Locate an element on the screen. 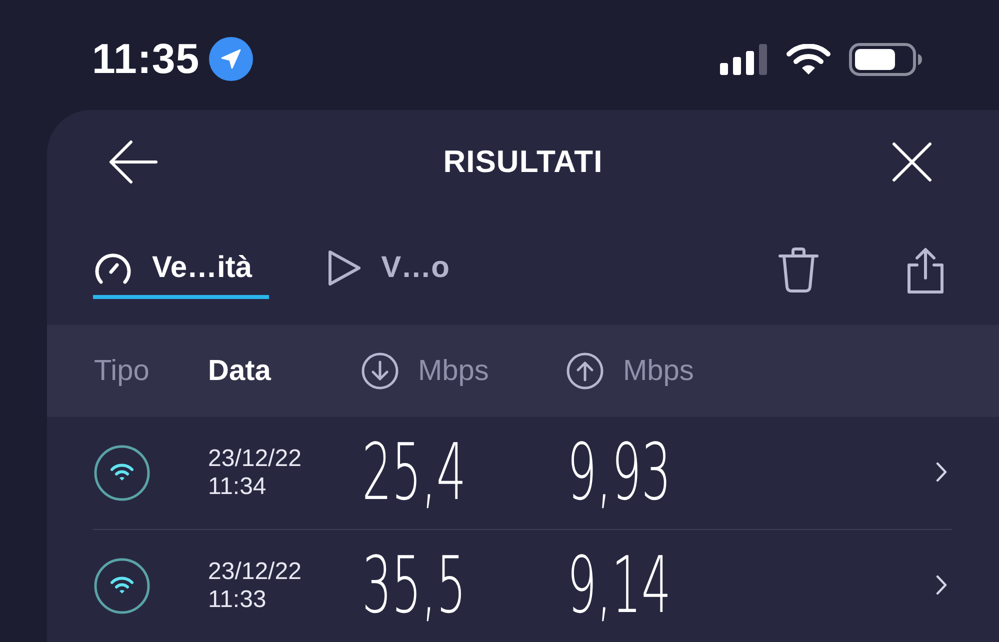 The height and width of the screenshot is (642, 999). arrow-up-circle-icon is located at coordinates (585, 371).